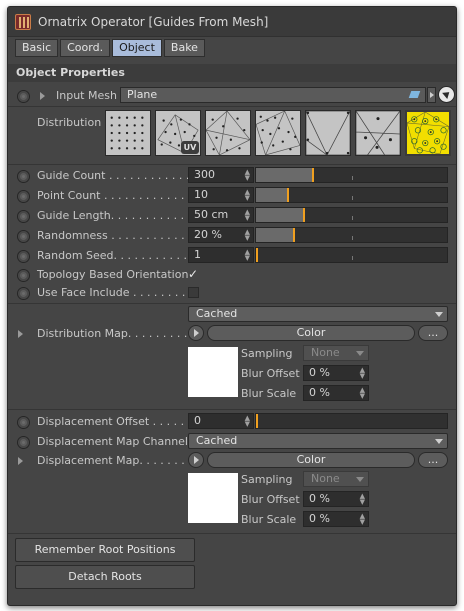  Describe the element at coordinates (336, 499) in the screenshot. I see `displacement-blur-offset-field: 0 % ▲ ▼` at that location.